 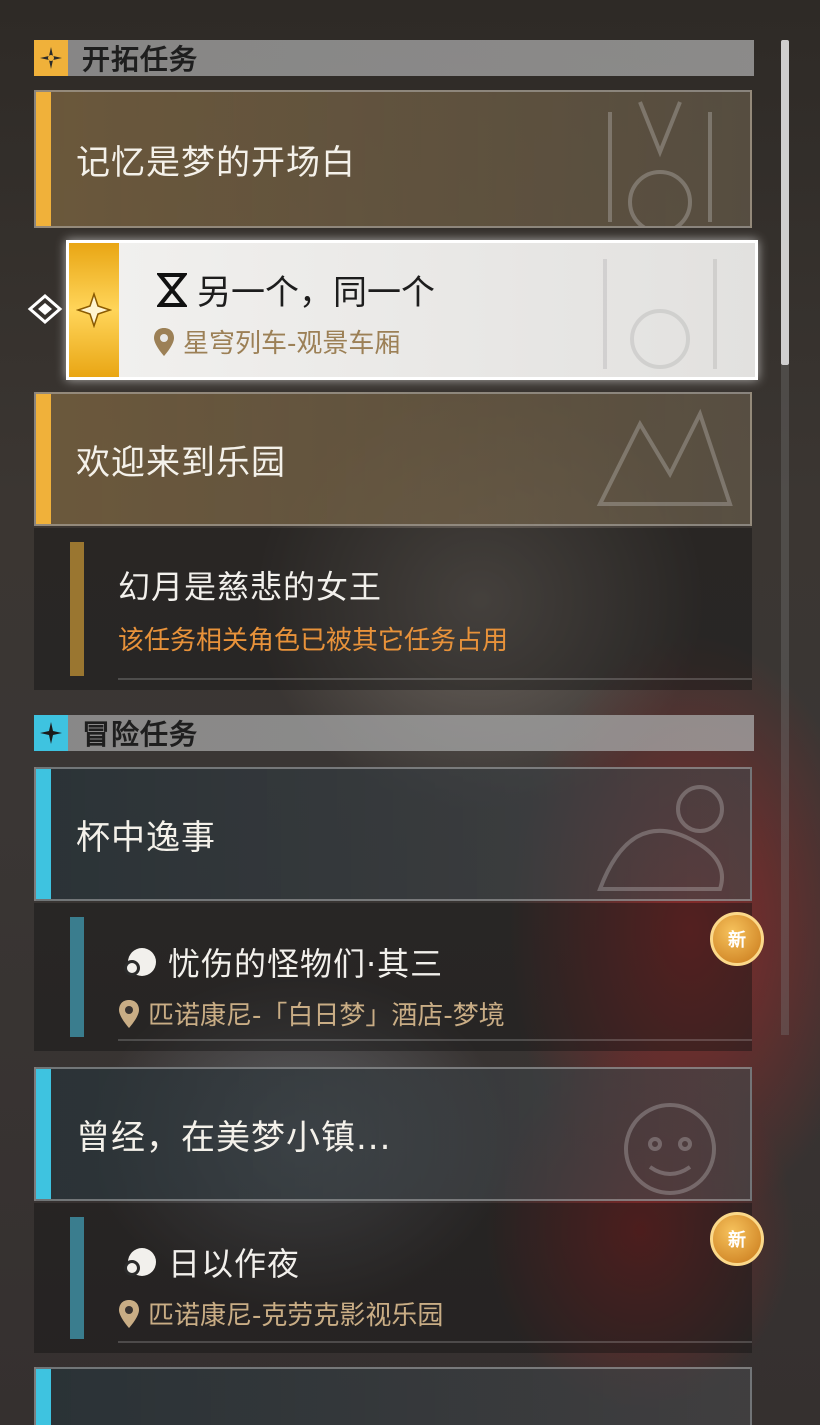 I want to click on quest-title-text: 幻月是慈悲的女王, so click(x=250, y=587).